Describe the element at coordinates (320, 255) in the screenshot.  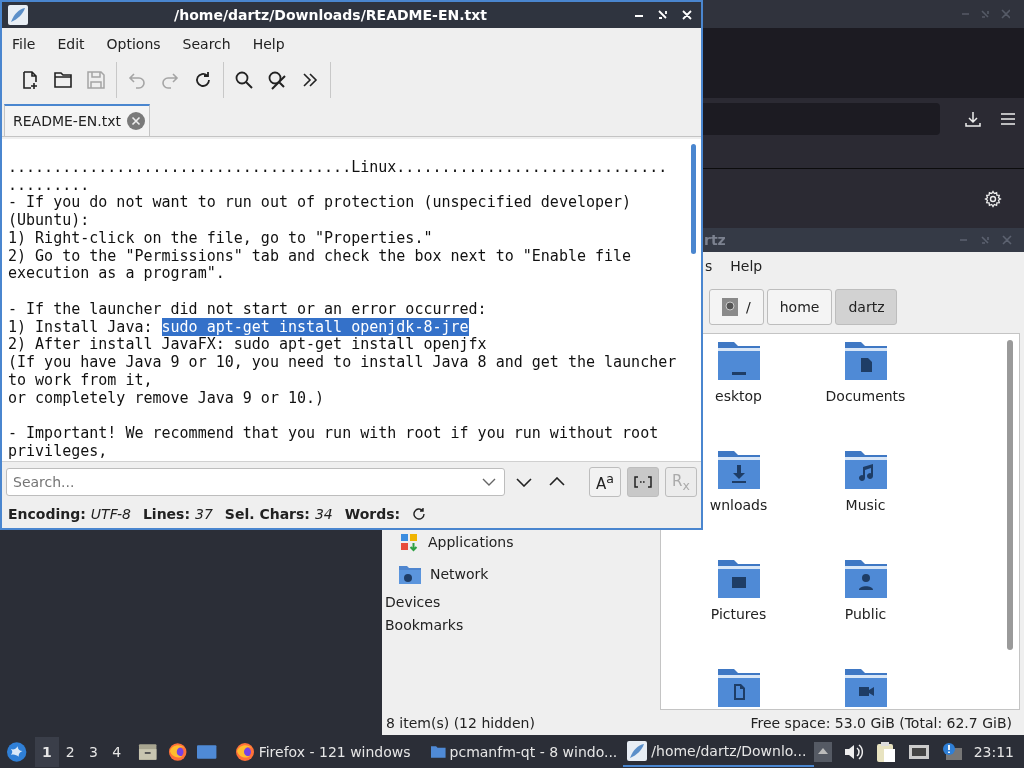
I see `text-line: 2) Go to the "Permissions" tab and check the box next to "Enable file` at that location.